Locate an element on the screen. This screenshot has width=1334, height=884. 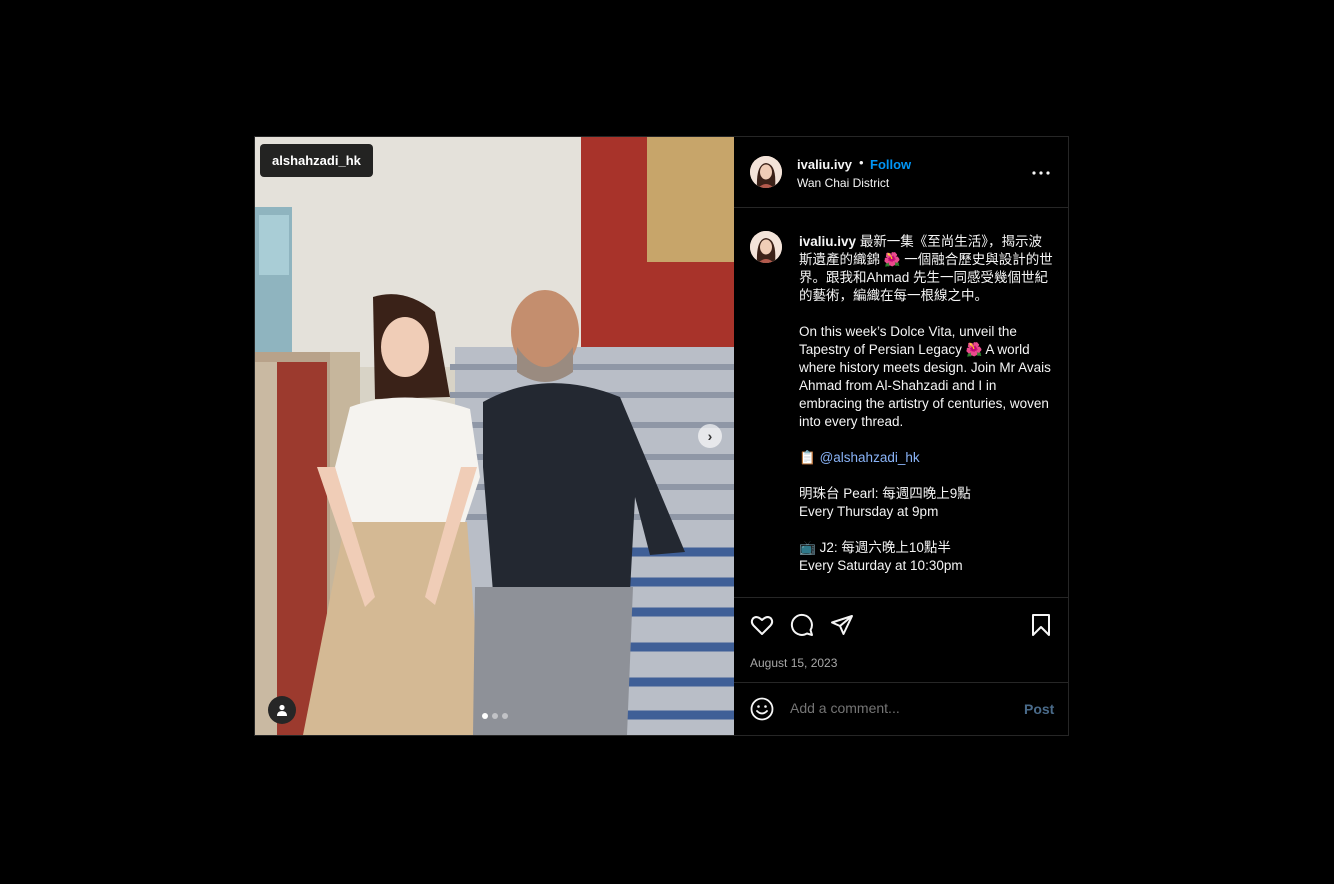
caption-avatar is located at coordinates (766, 247).